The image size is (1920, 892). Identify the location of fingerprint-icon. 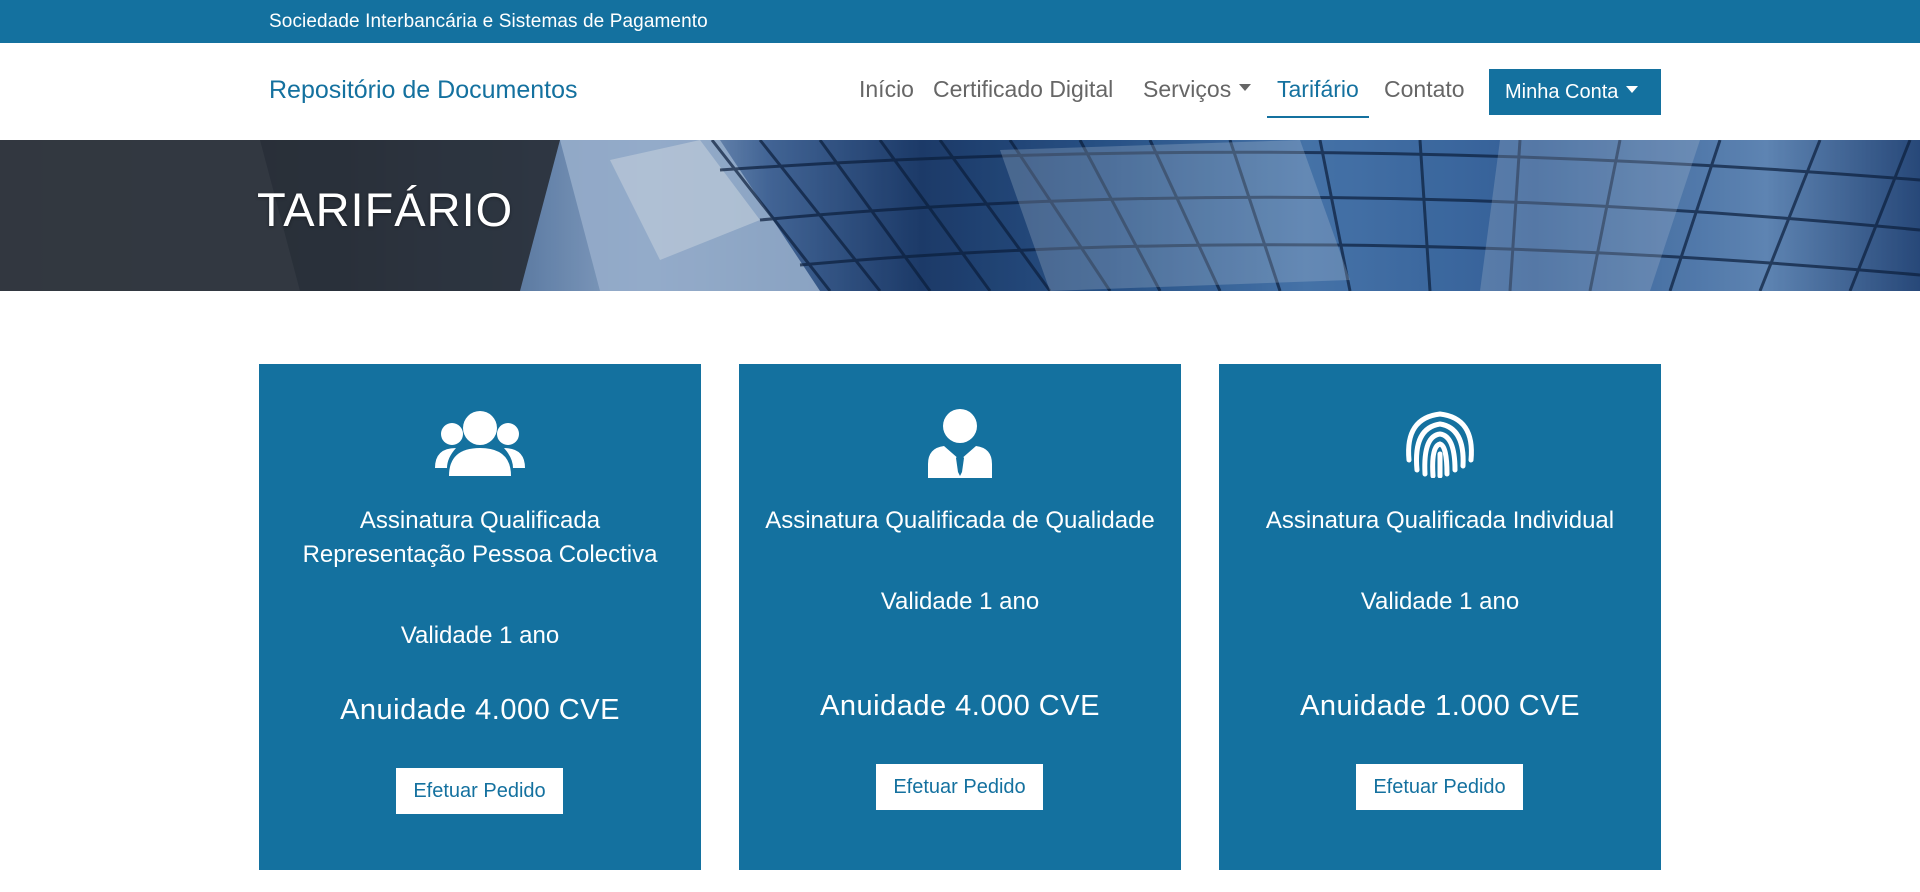
(1440, 444).